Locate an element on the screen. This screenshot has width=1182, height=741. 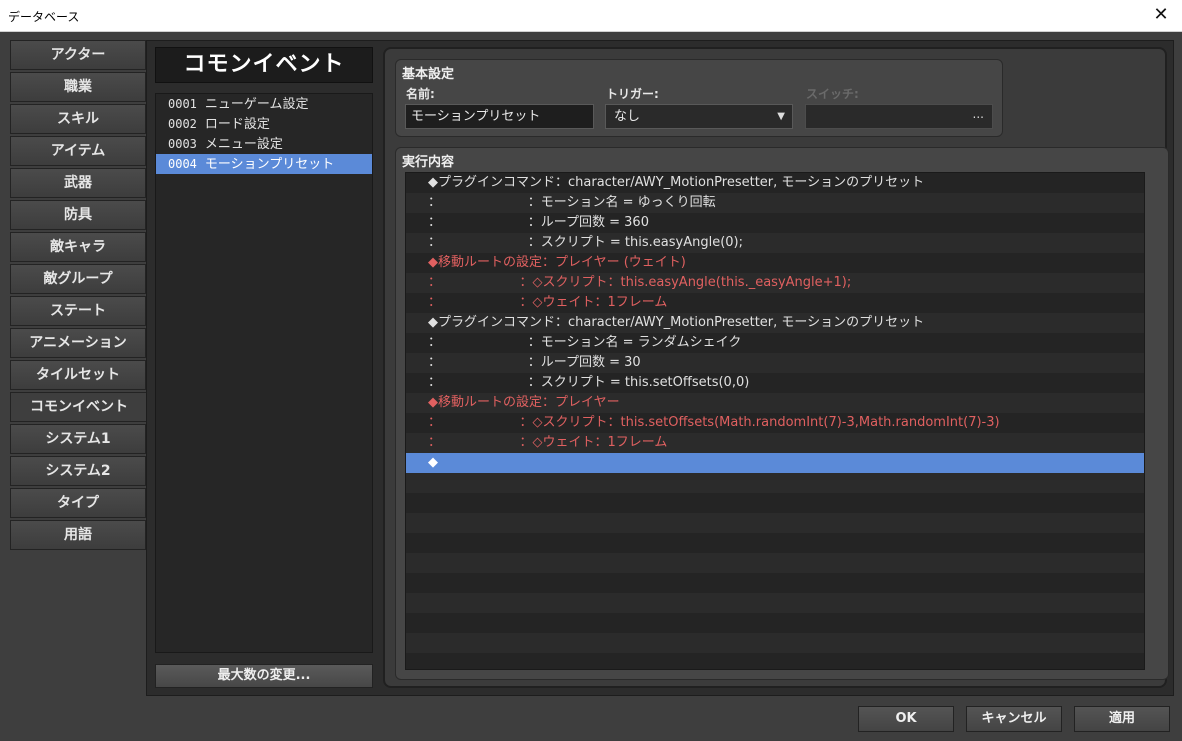
event-name: ニューゲーム設定 is located at coordinates (256, 104).